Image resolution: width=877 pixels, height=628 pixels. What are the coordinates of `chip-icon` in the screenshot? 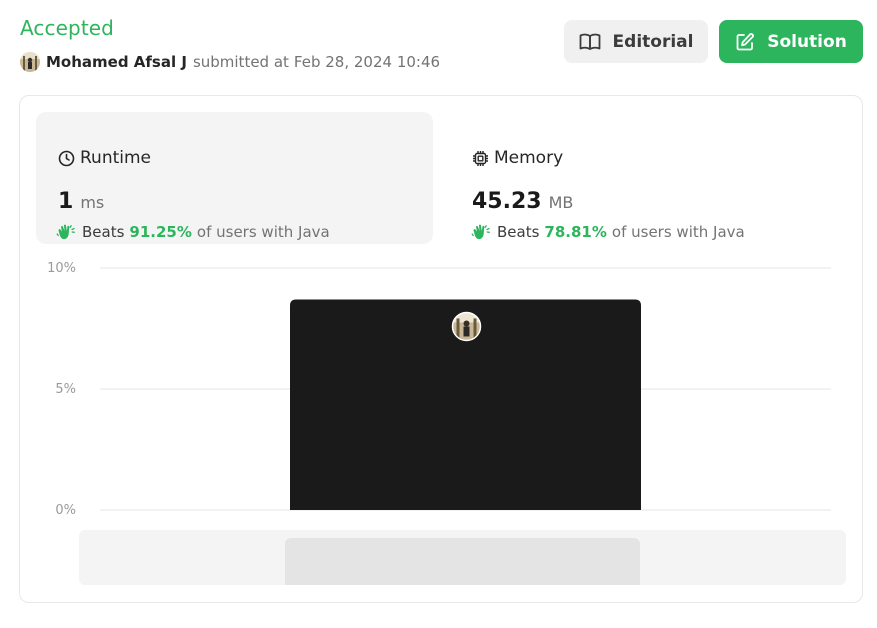 It's located at (480, 158).